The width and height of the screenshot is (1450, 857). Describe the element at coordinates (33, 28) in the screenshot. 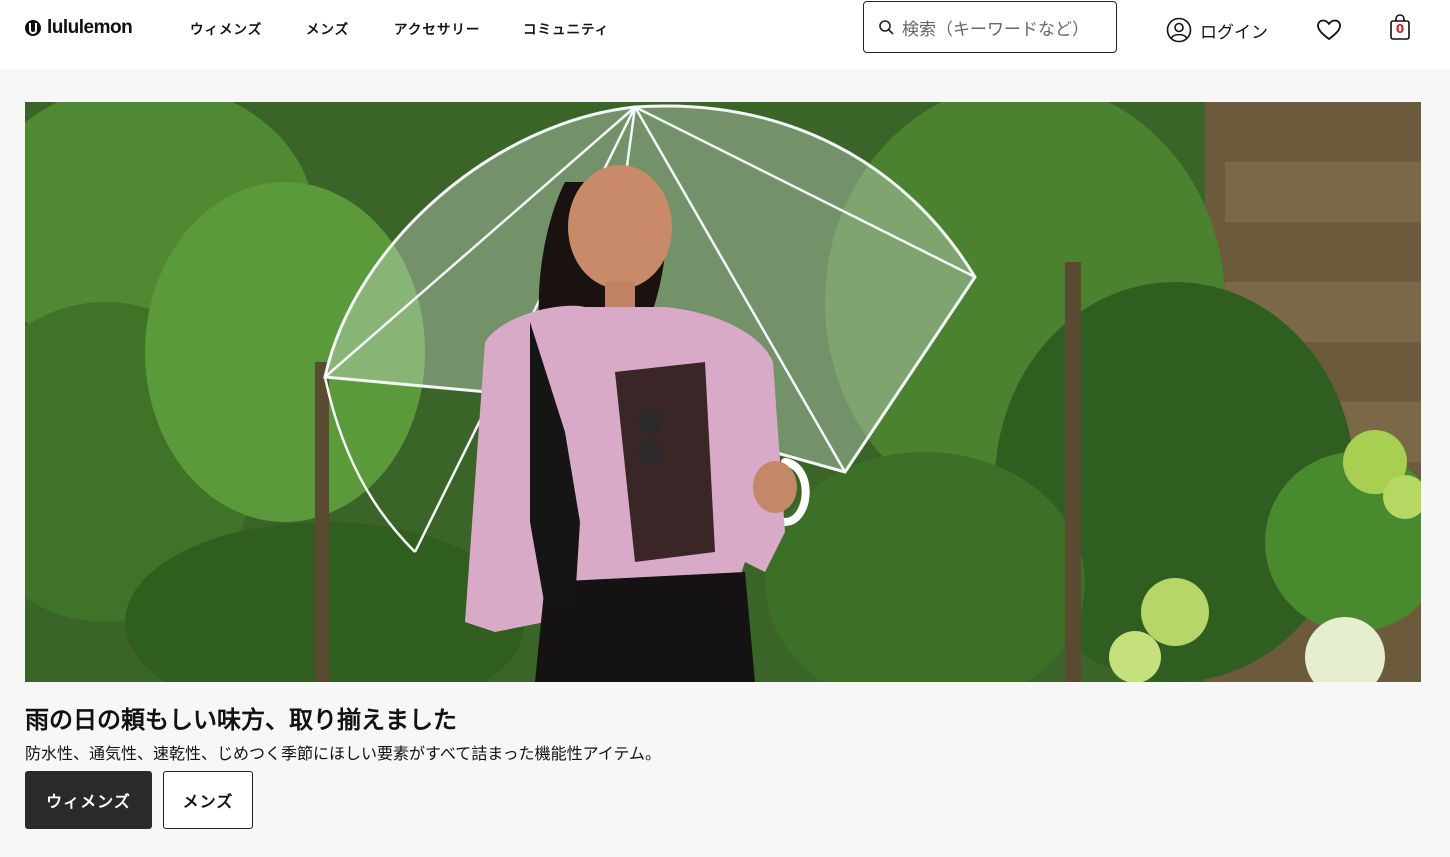

I see `lululemon-logo-icon` at that location.